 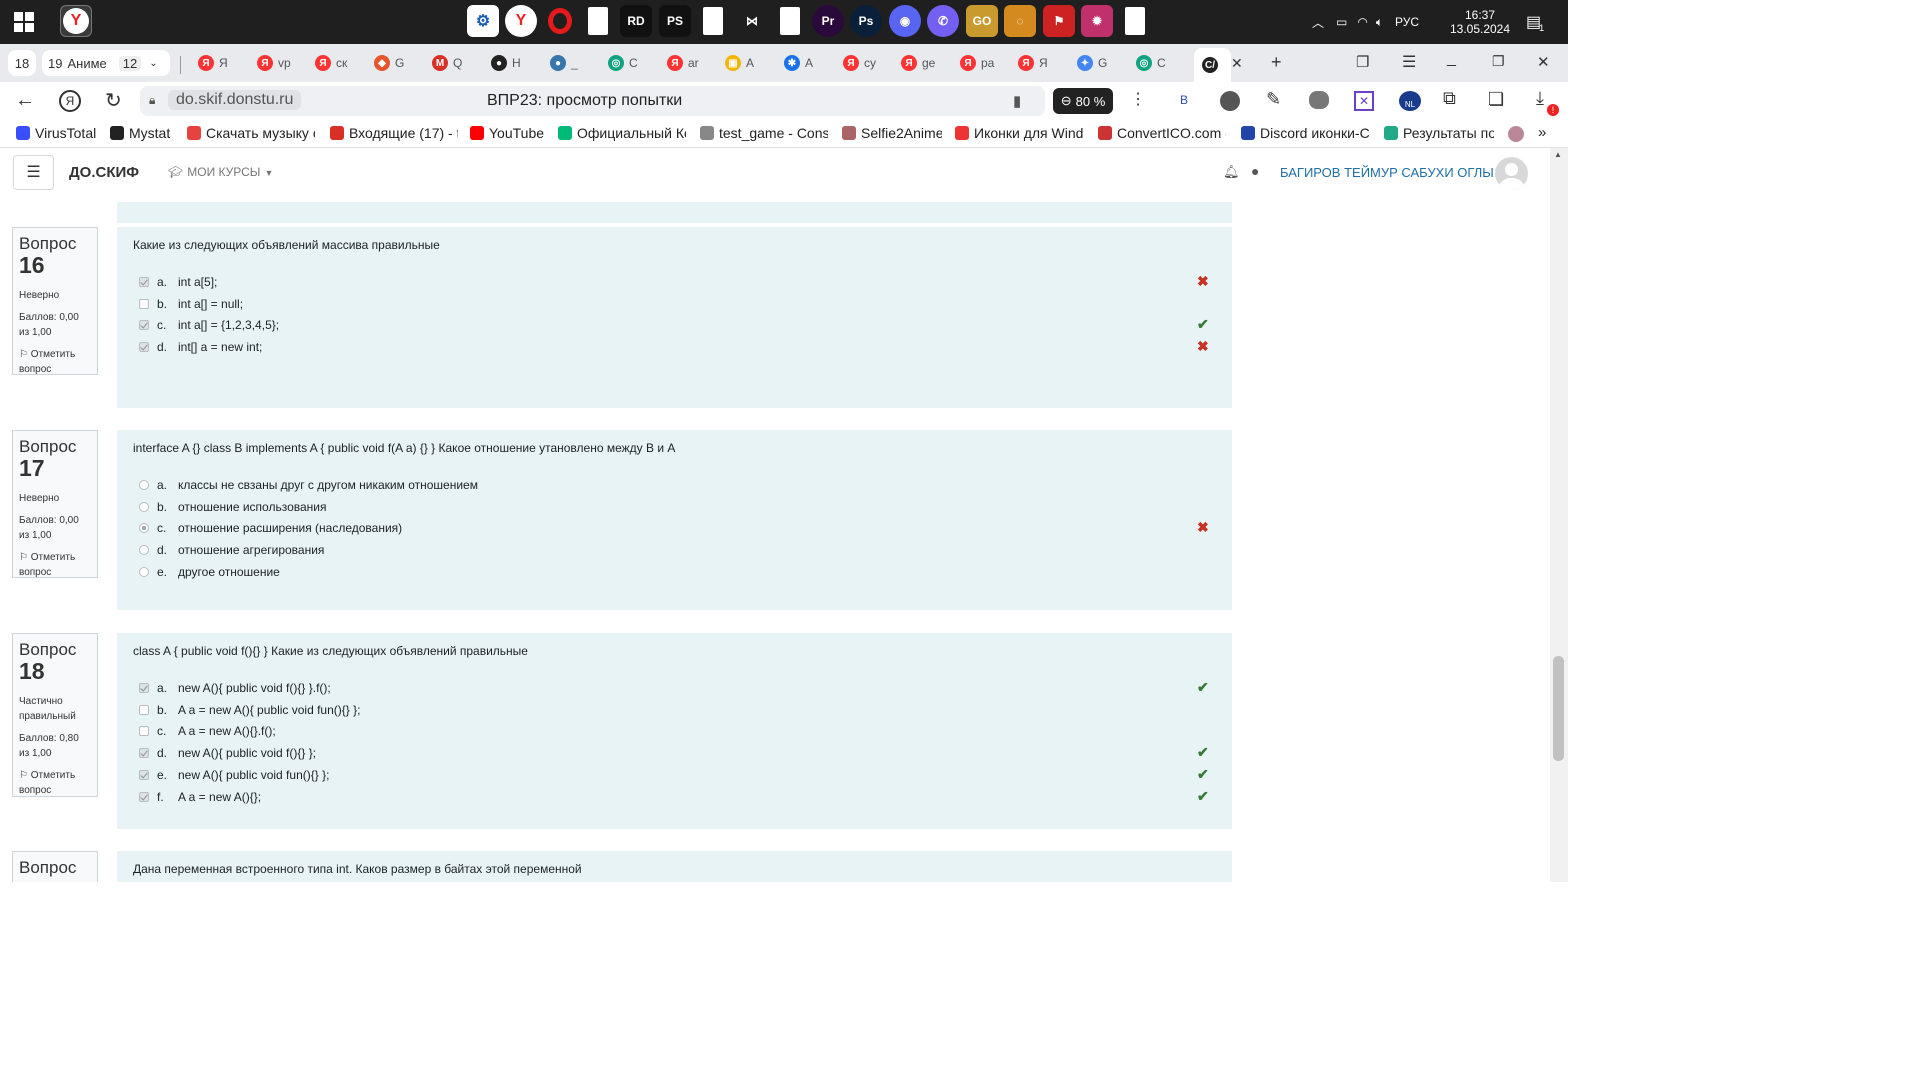 What do you see at coordinates (249, 710) in the screenshot?
I see `answer-option: b. A a = new A(){ public void fun(){} };` at bounding box center [249, 710].